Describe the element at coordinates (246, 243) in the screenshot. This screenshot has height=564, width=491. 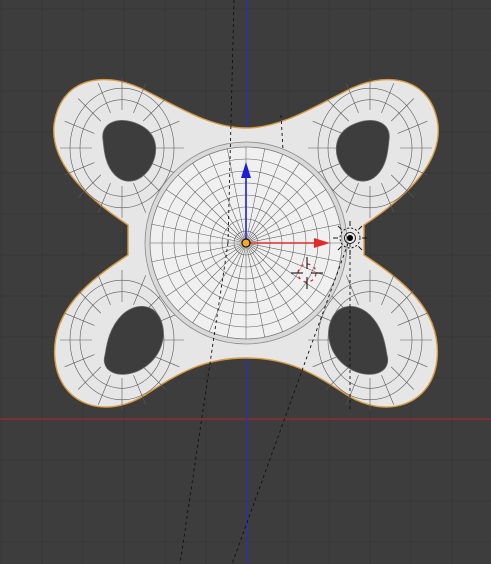
I see `object-origin-icon` at that location.